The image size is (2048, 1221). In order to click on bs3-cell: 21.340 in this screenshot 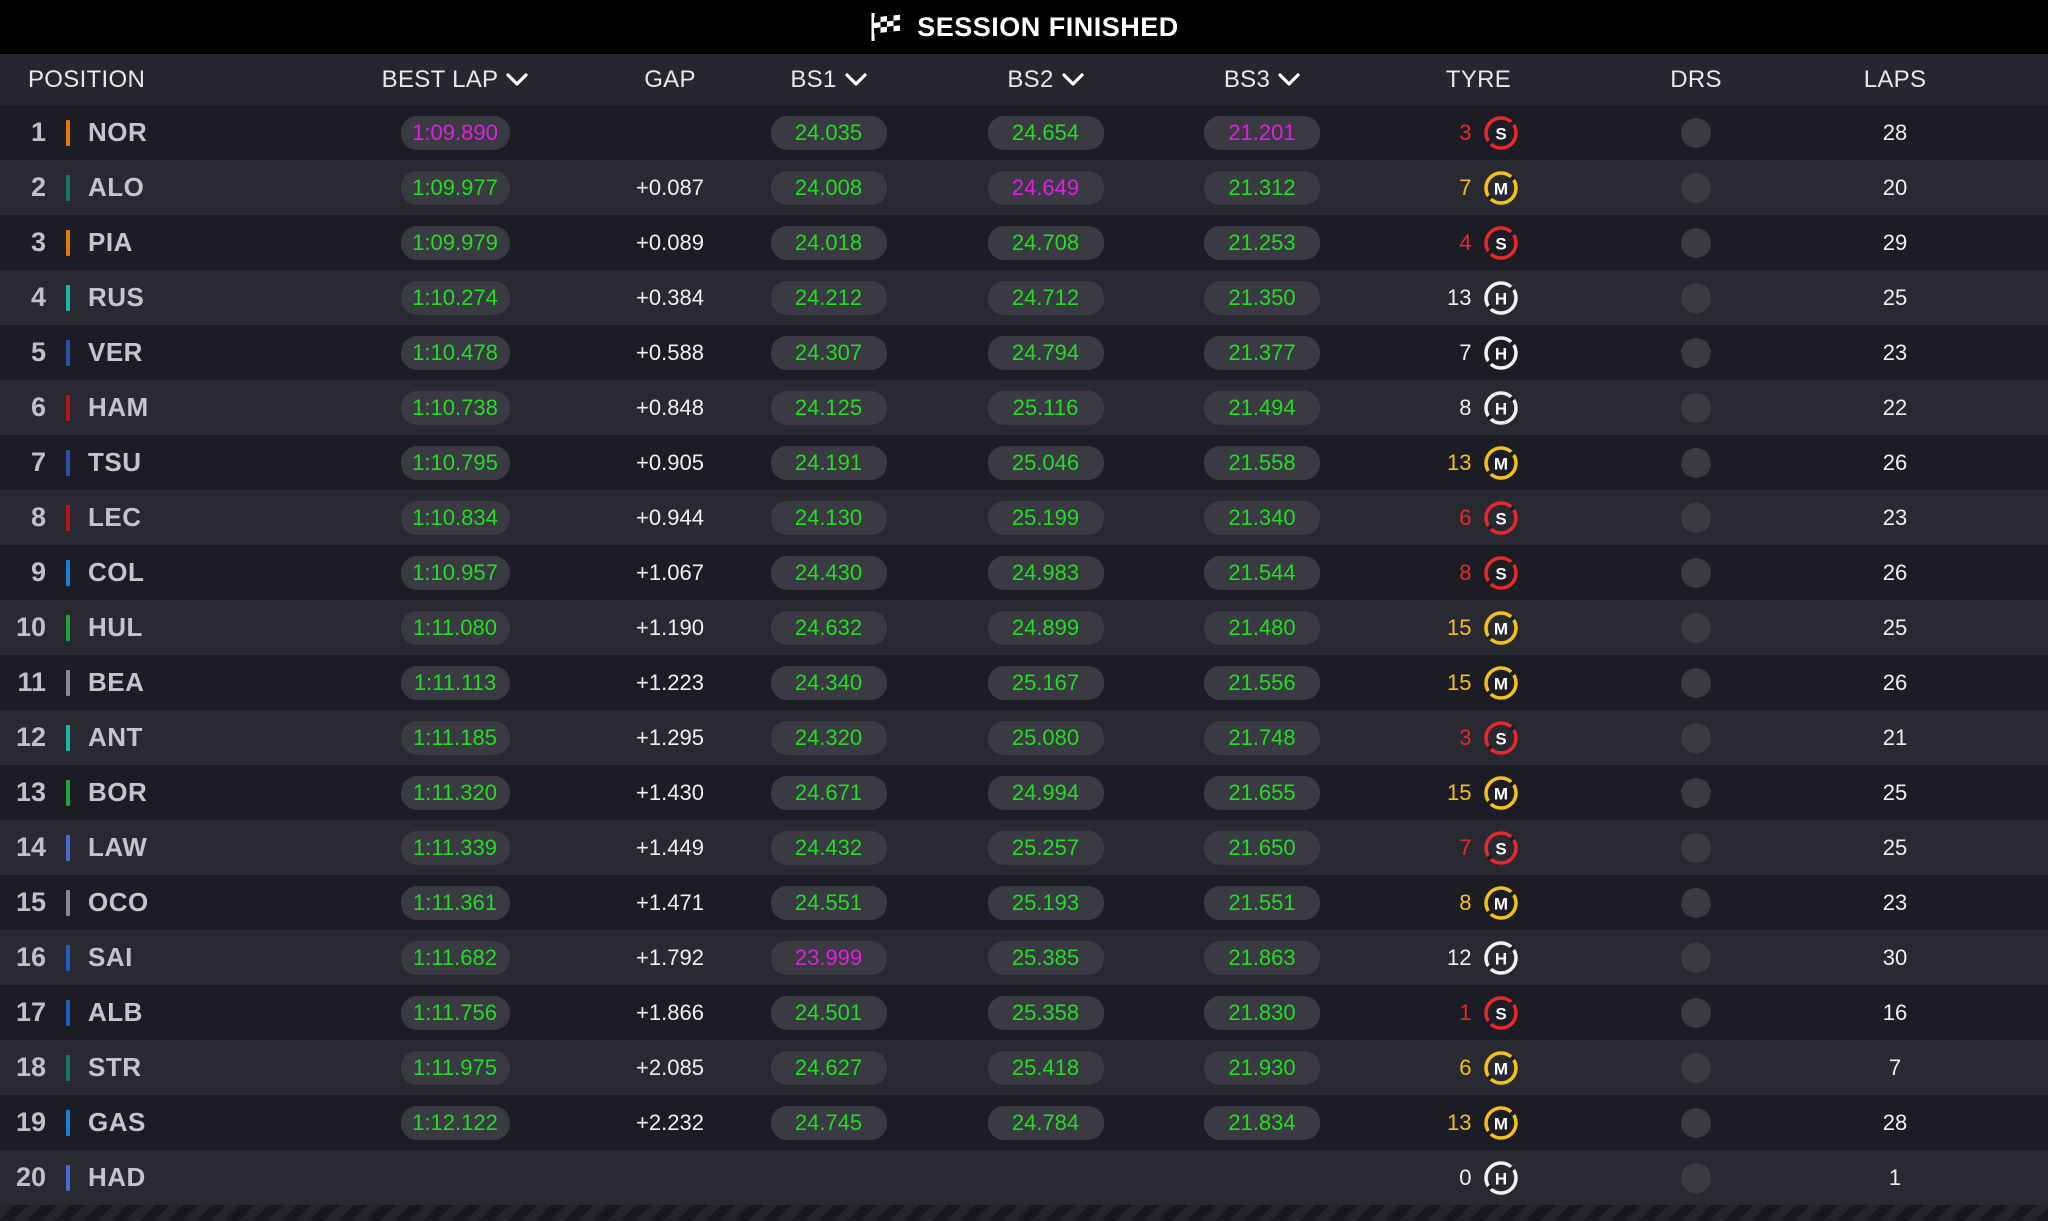, I will do `click(1262, 517)`.